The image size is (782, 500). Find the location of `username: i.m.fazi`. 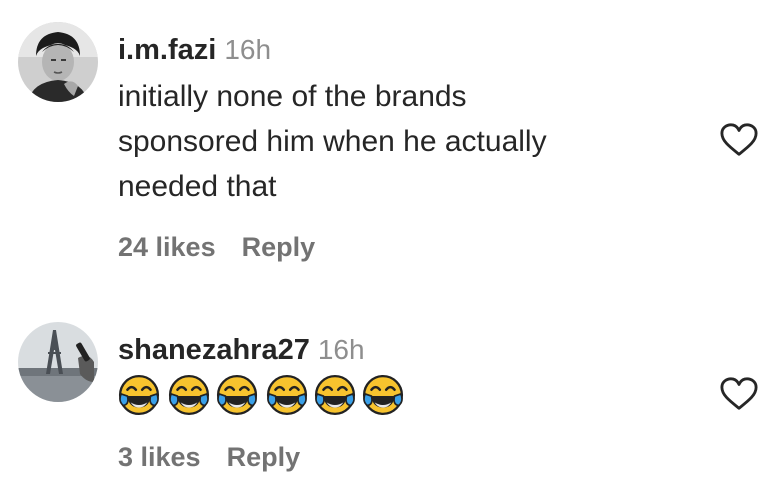

username: i.m.fazi is located at coordinates (167, 50).